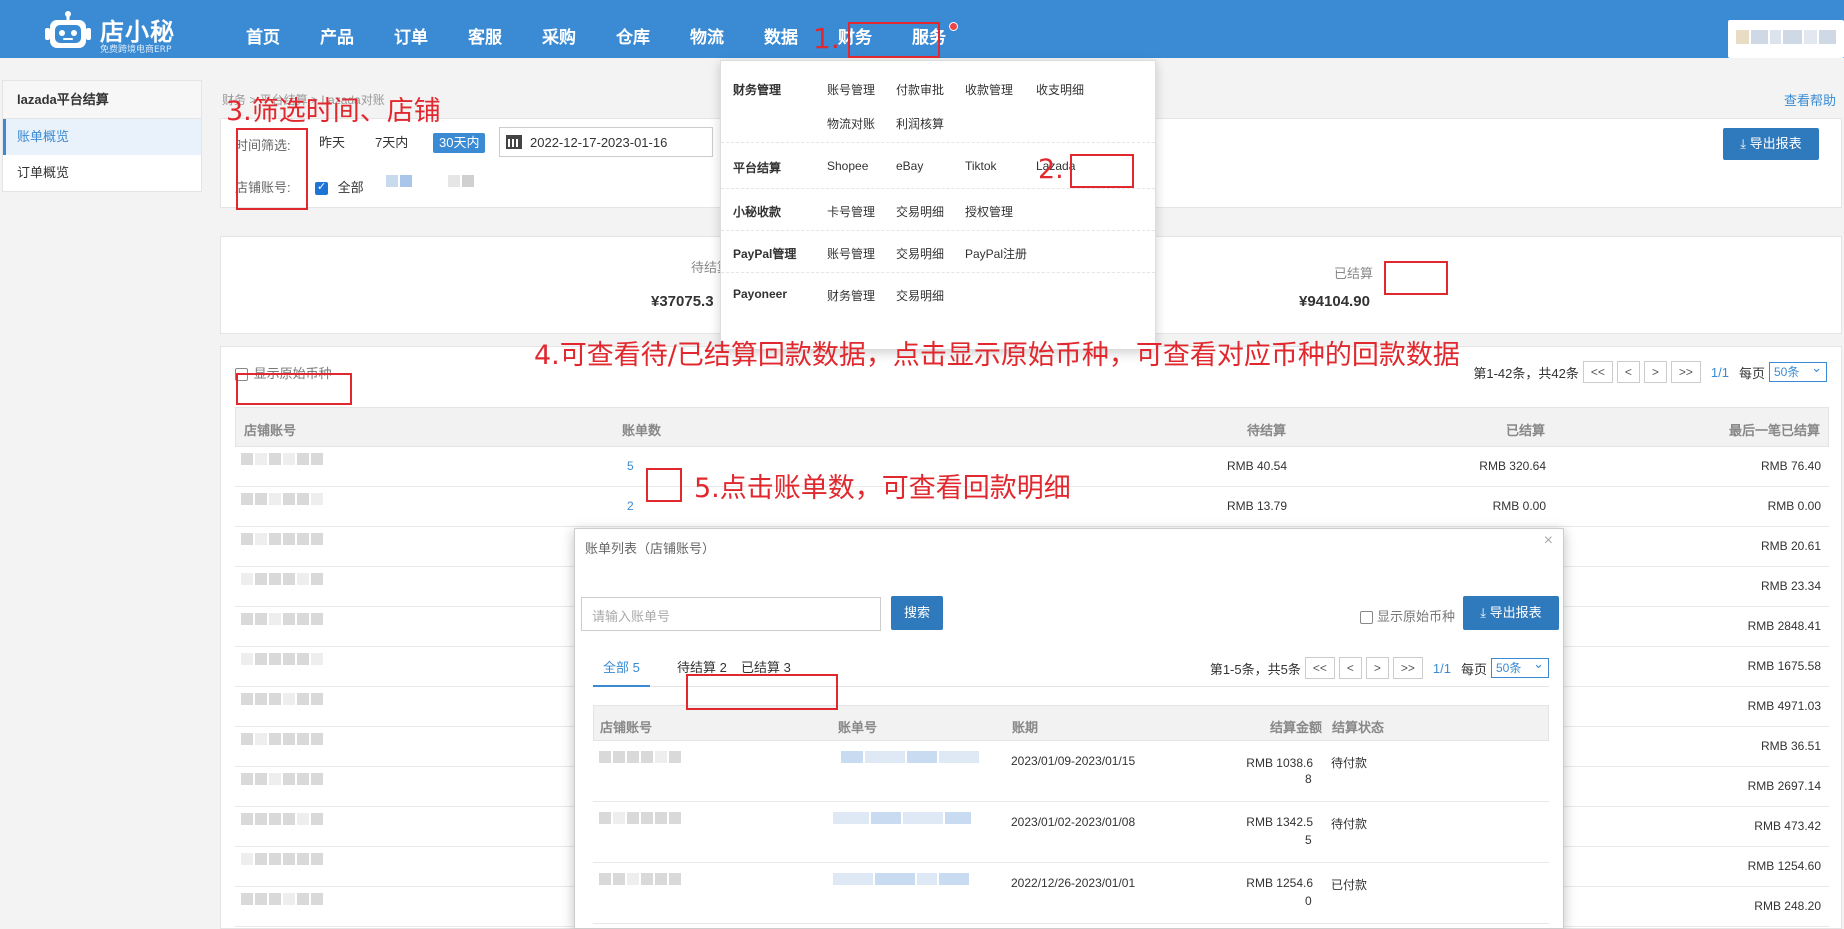 This screenshot has width=1844, height=929. I want to click on last-settled-cell: RMB 36.51, so click(1790, 746).